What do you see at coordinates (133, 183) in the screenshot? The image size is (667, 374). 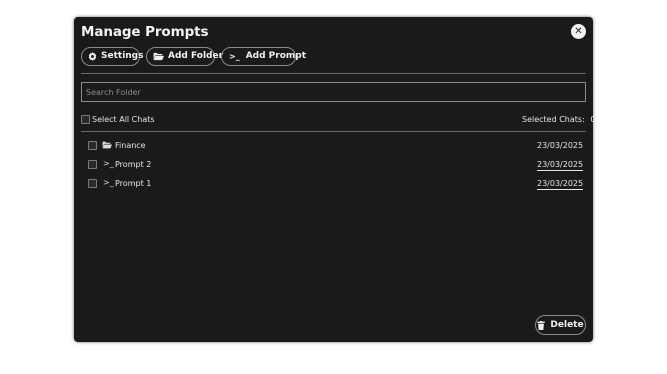 I see `item-name: Prompt 1` at bounding box center [133, 183].